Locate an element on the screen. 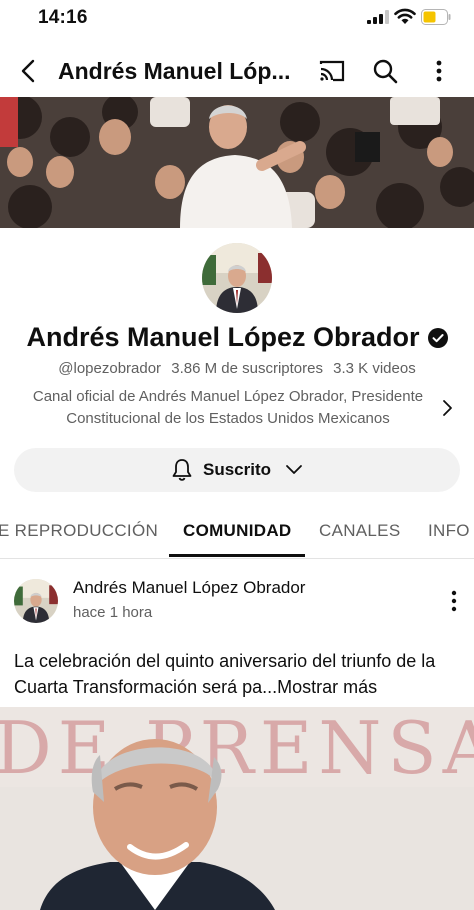 This screenshot has height=910, width=474. chevron-right-icon is located at coordinates (448, 408).